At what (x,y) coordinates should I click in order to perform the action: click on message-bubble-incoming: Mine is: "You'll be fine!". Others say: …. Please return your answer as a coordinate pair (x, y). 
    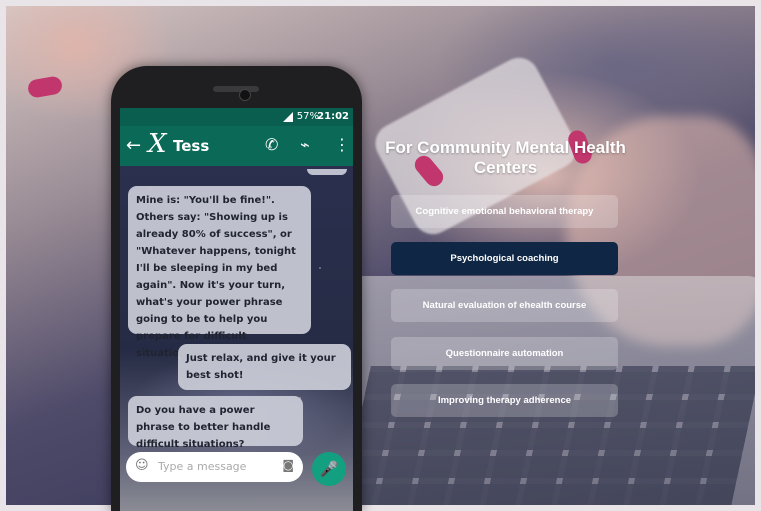
    Looking at the image, I should click on (219, 272).